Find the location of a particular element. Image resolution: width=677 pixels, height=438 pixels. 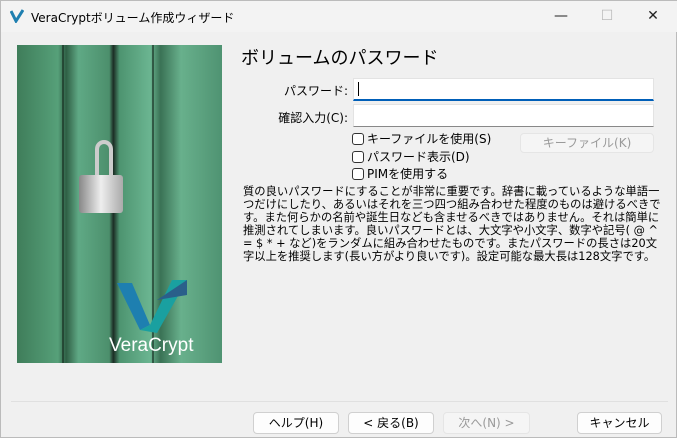

confirm-password-input is located at coordinates (503, 115).